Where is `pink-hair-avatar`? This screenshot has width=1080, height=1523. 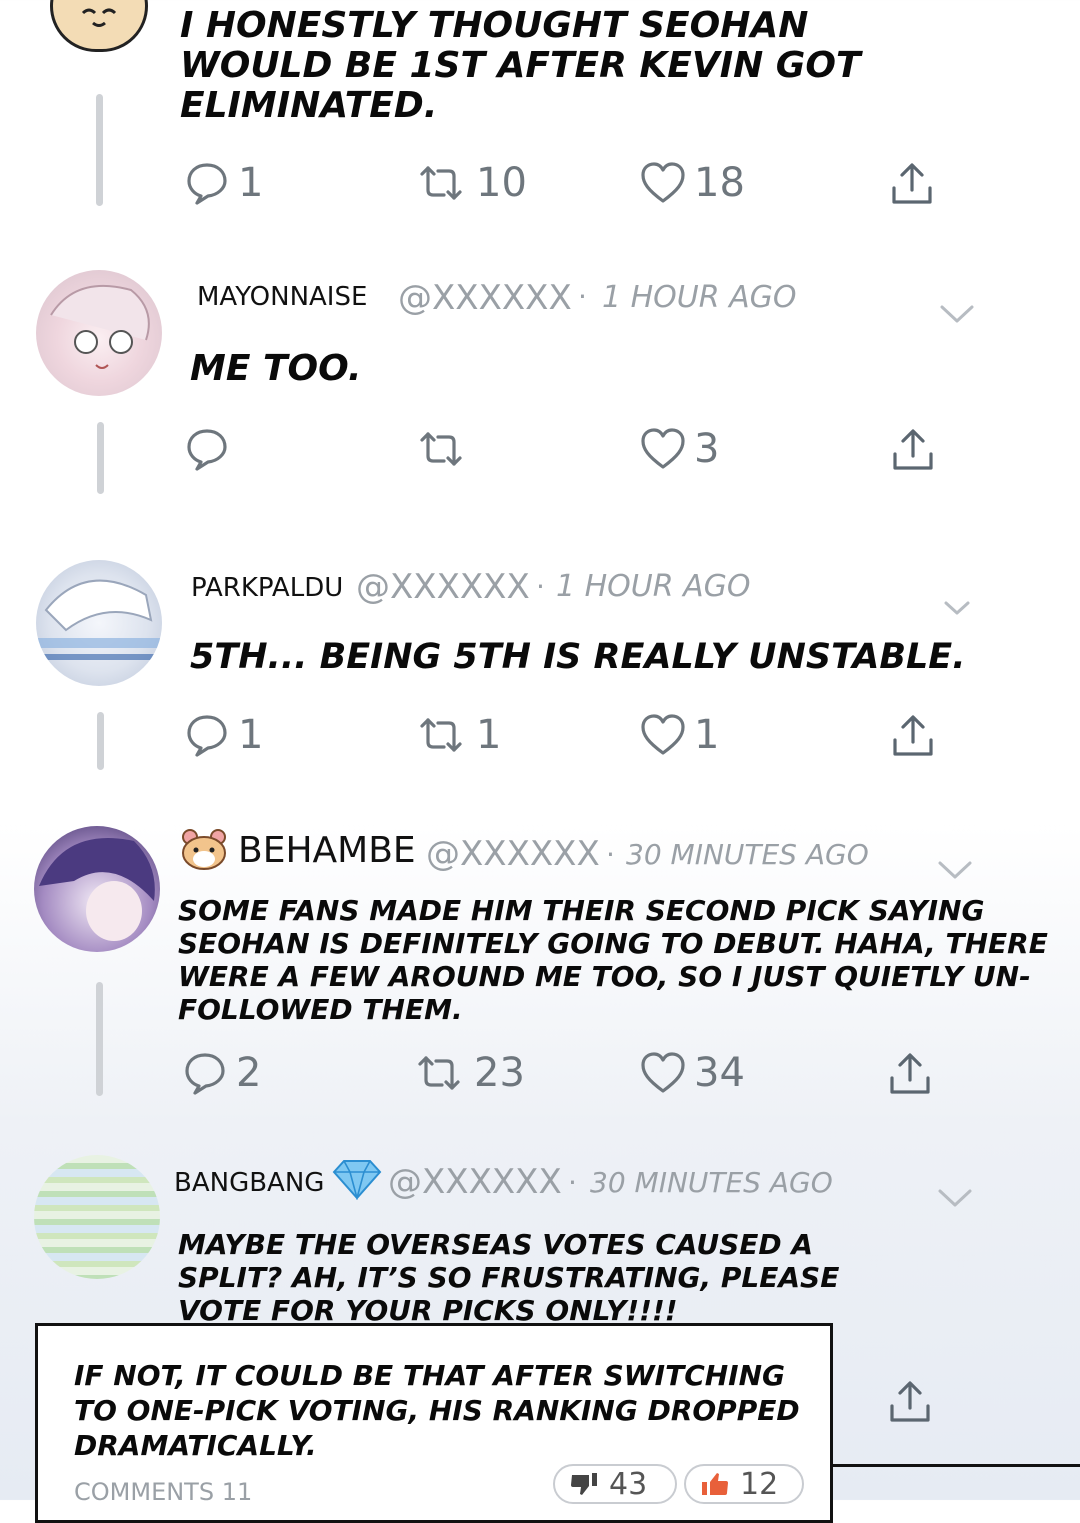 pink-hair-avatar is located at coordinates (99, 333).